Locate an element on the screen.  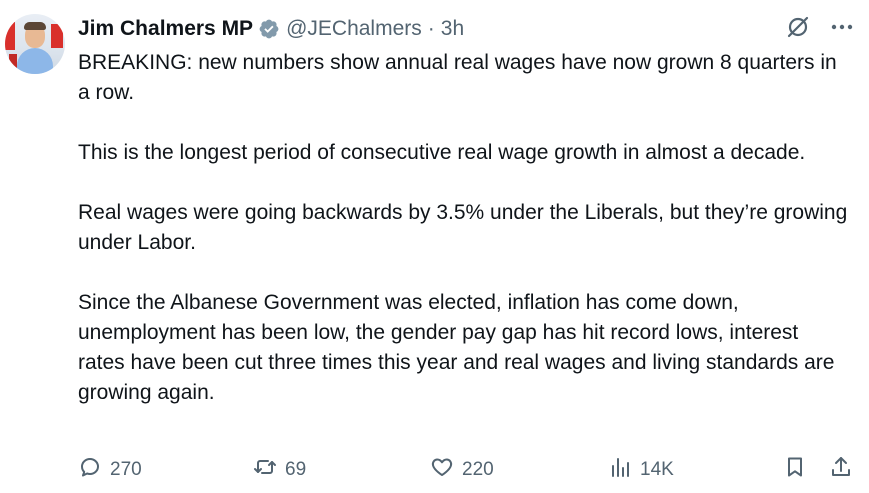
repost-button: 69 is located at coordinates (279, 470).